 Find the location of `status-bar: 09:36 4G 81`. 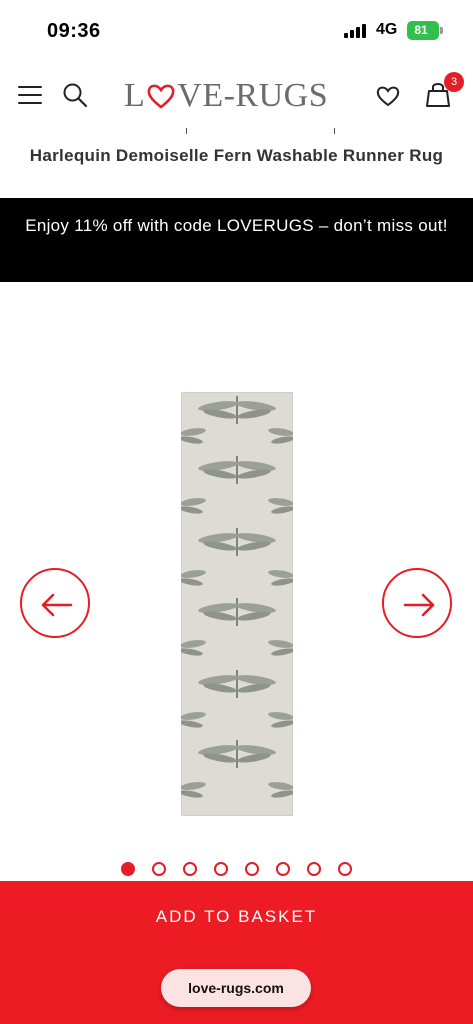

status-bar: 09:36 4G 81 is located at coordinates (236, 31).